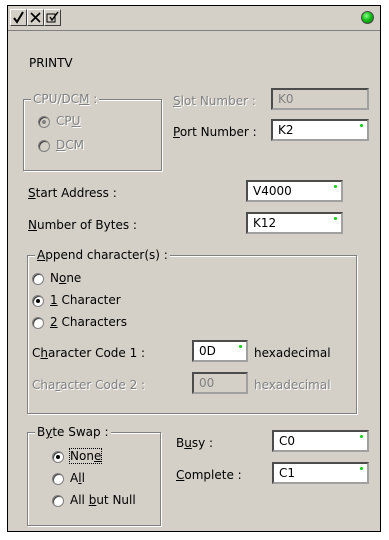 The image size is (389, 540). I want to click on slot-number-field: K0, so click(320, 99).